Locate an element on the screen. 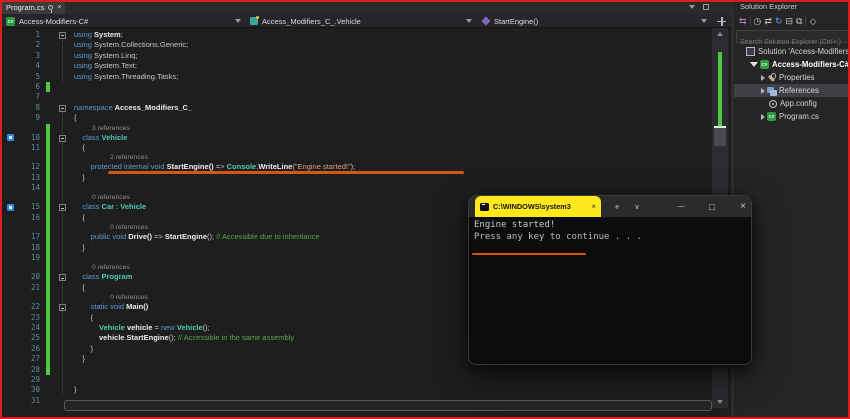  pending-changes-filter-icon: ◷ is located at coordinates (758, 21).